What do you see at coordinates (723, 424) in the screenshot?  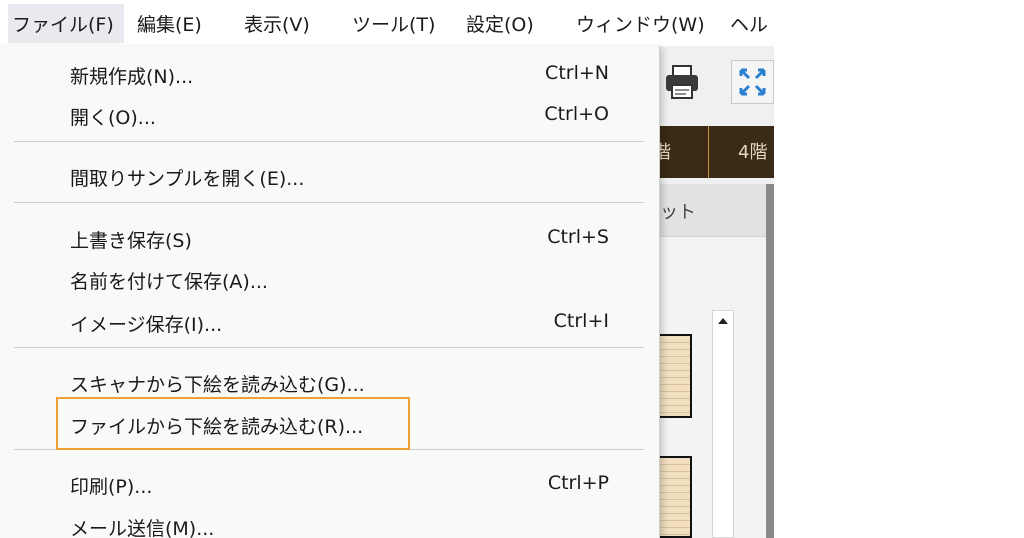 I see `vertical-scrollbar` at bounding box center [723, 424].